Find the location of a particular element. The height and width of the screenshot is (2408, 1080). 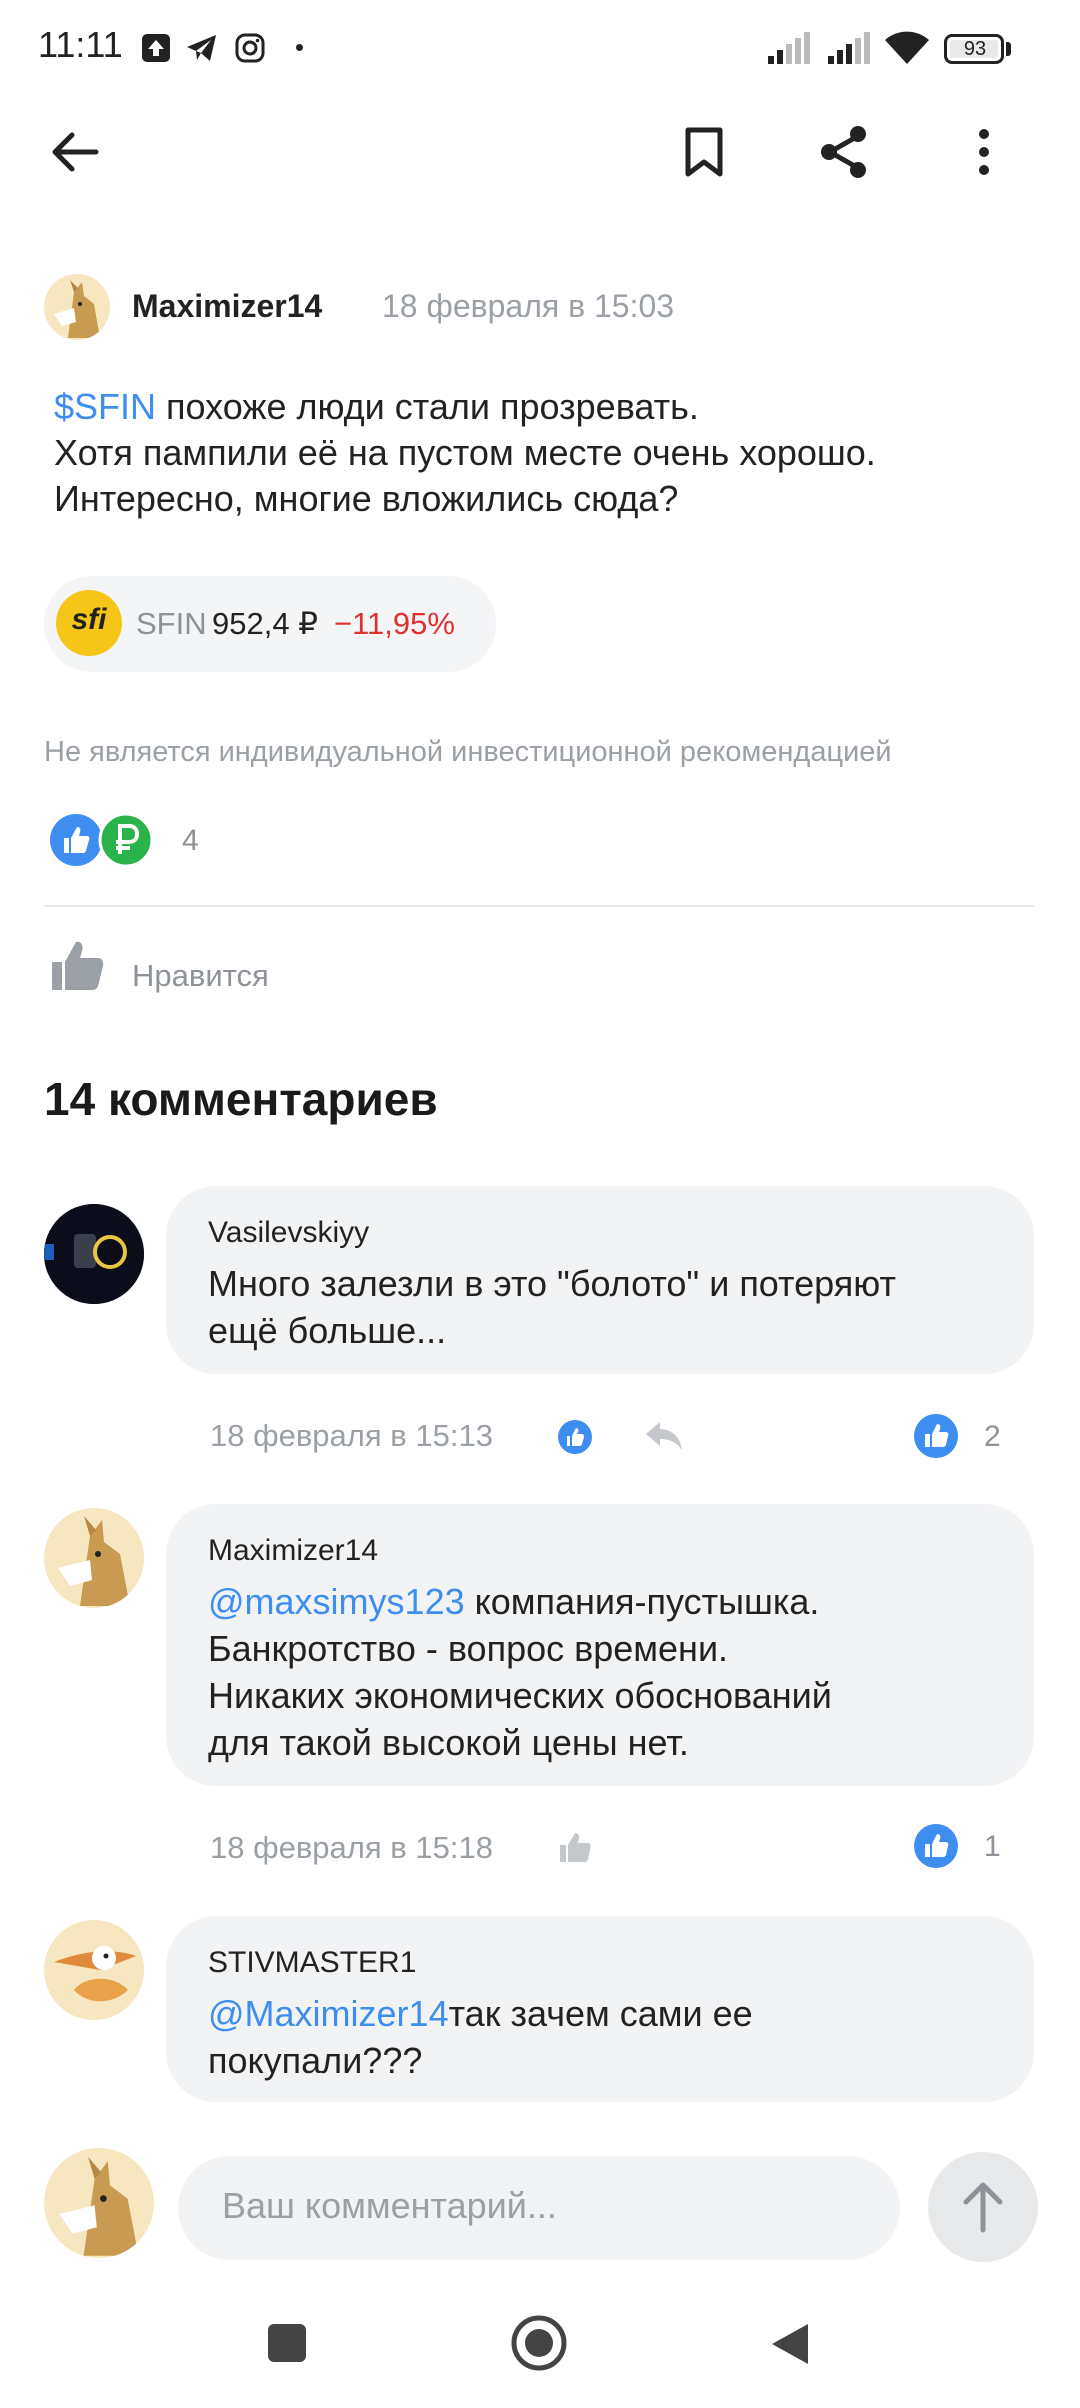

like-reaction-icon is located at coordinates (76, 840).